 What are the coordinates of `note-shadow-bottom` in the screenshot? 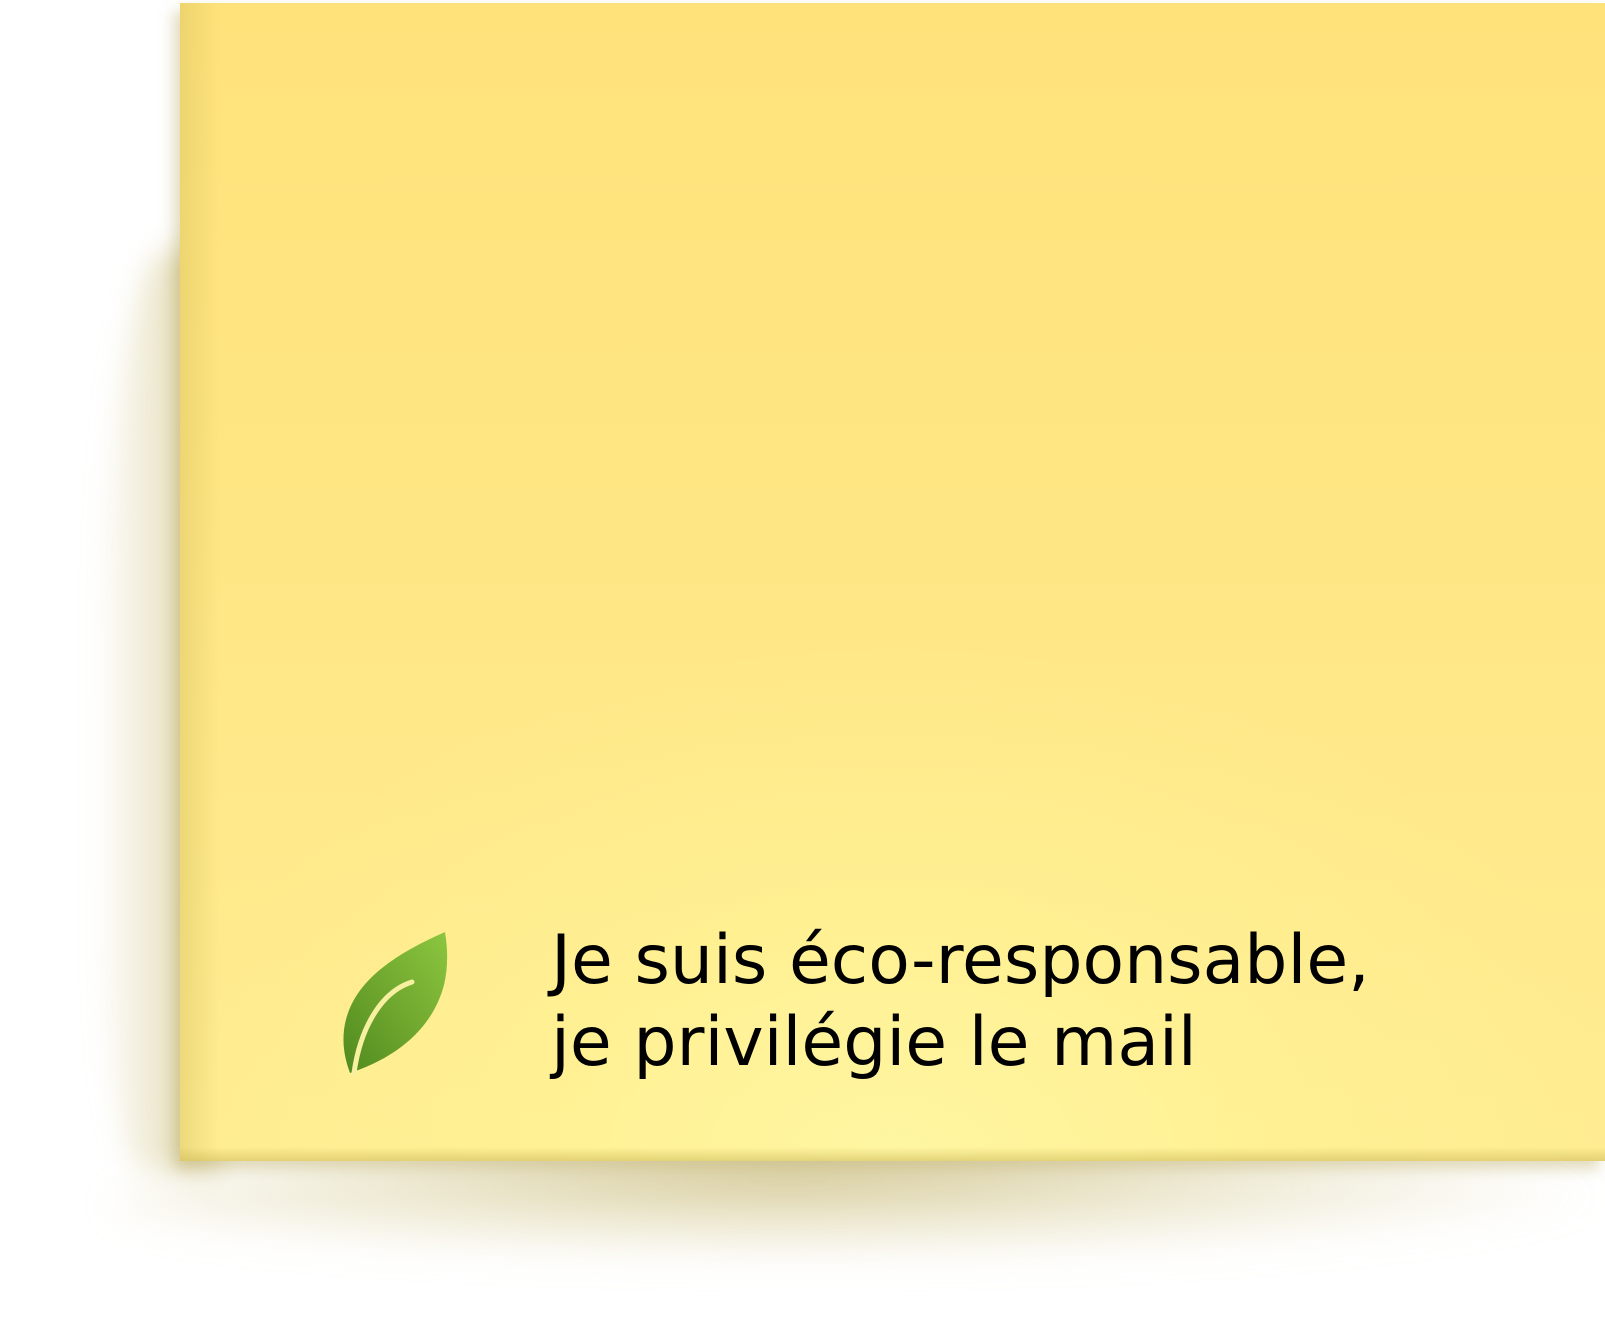 It's located at (857, 1205).